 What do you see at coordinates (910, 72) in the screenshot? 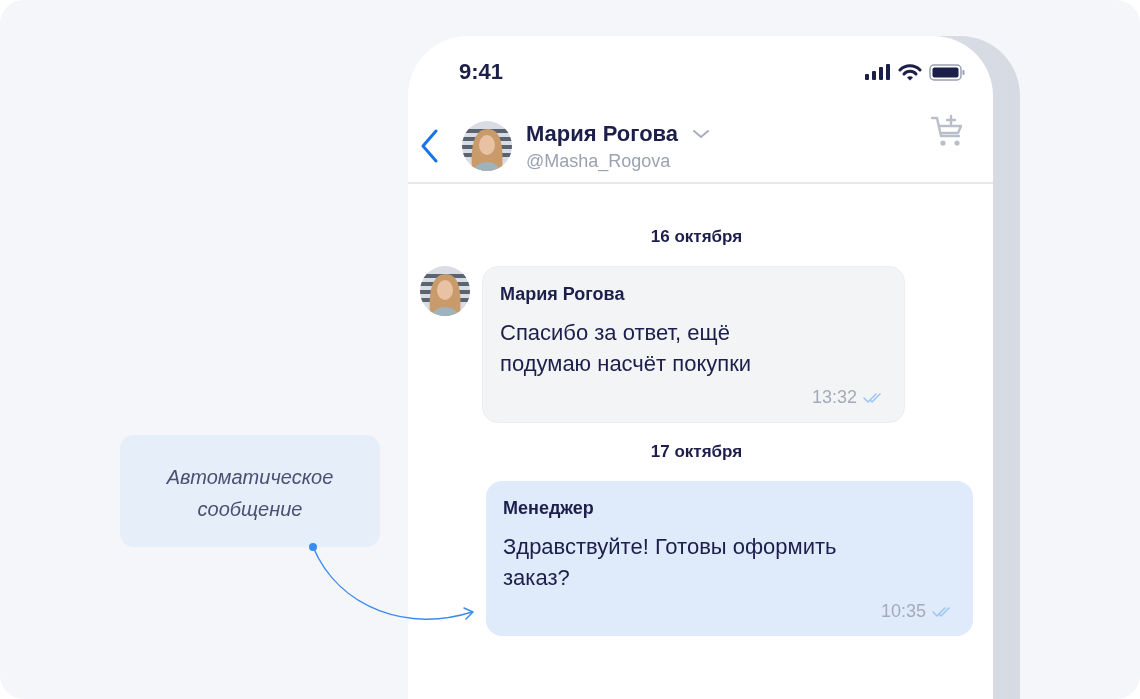
I see `wifi-icon` at bounding box center [910, 72].